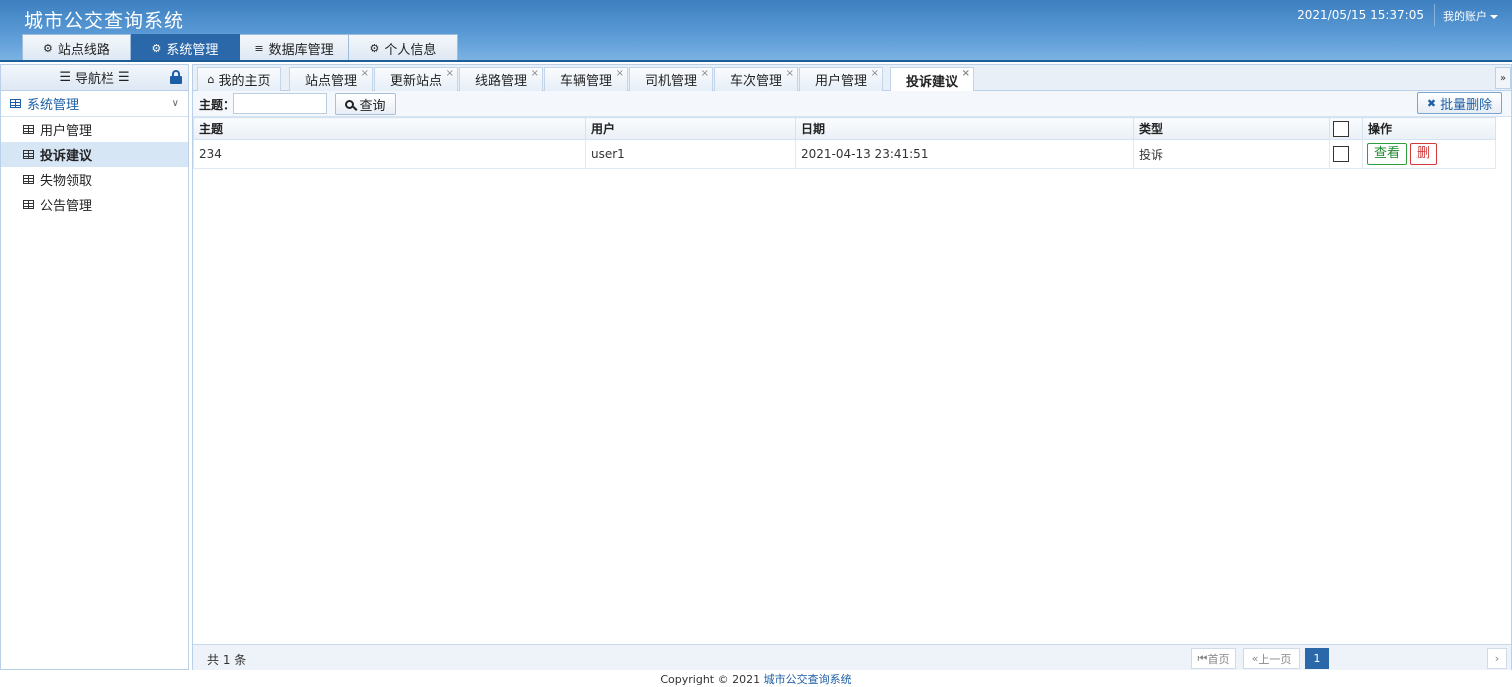 This screenshot has height=687, width=1512. What do you see at coordinates (755, 81) in the screenshot?
I see `tab-label: 车次管理` at bounding box center [755, 81].